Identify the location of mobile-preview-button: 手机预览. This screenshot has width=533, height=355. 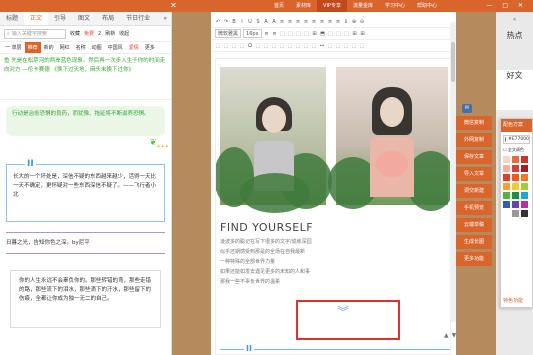
(474, 208).